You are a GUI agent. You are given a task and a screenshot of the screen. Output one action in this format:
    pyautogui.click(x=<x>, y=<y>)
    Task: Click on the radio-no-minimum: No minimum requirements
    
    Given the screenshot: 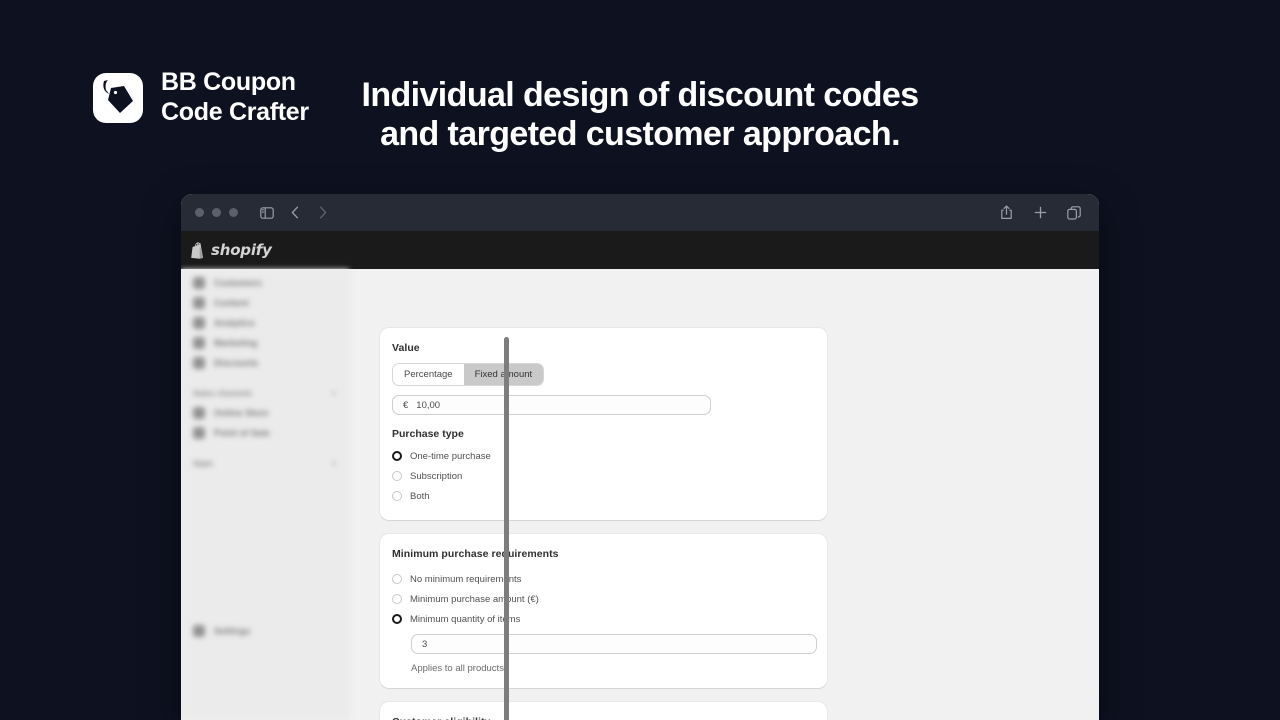 What is the action you would take?
    pyautogui.click(x=603, y=579)
    